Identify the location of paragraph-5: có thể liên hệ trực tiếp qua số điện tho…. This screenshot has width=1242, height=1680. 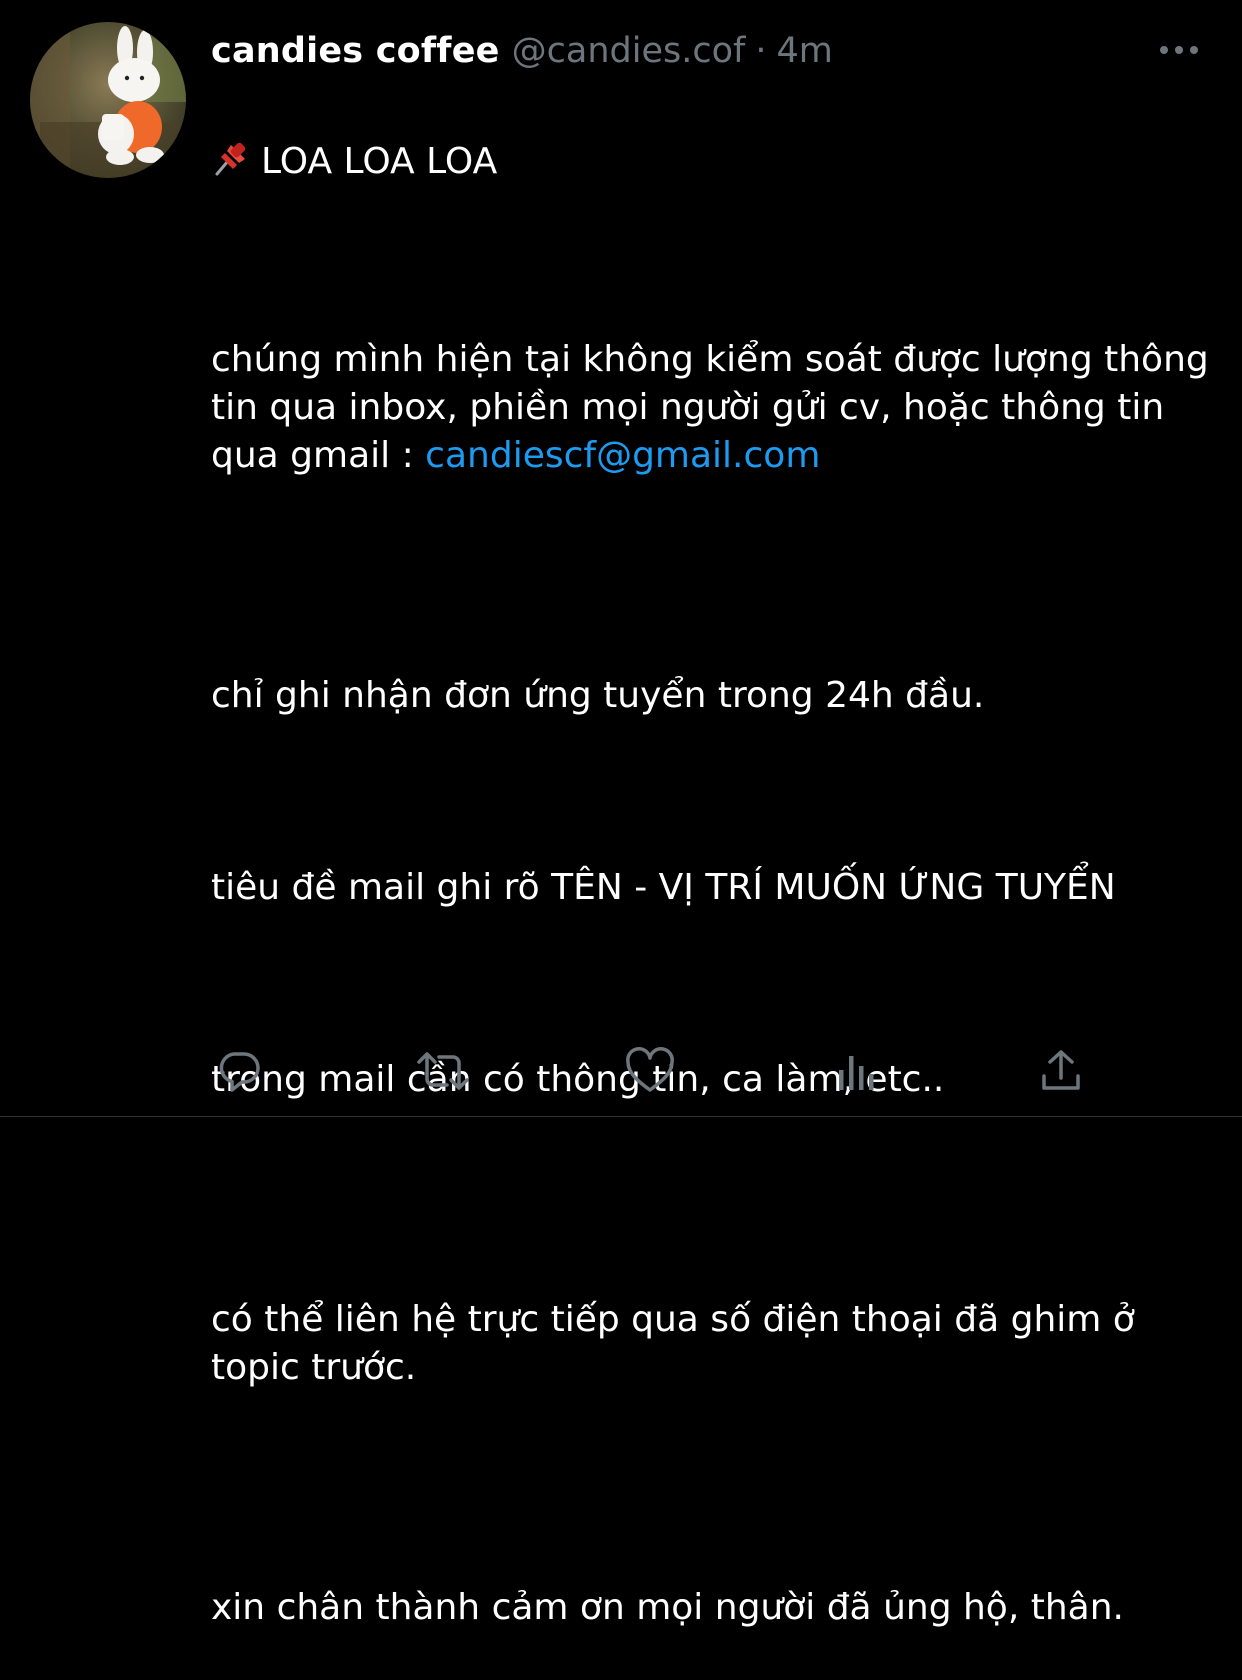
(673, 1343).